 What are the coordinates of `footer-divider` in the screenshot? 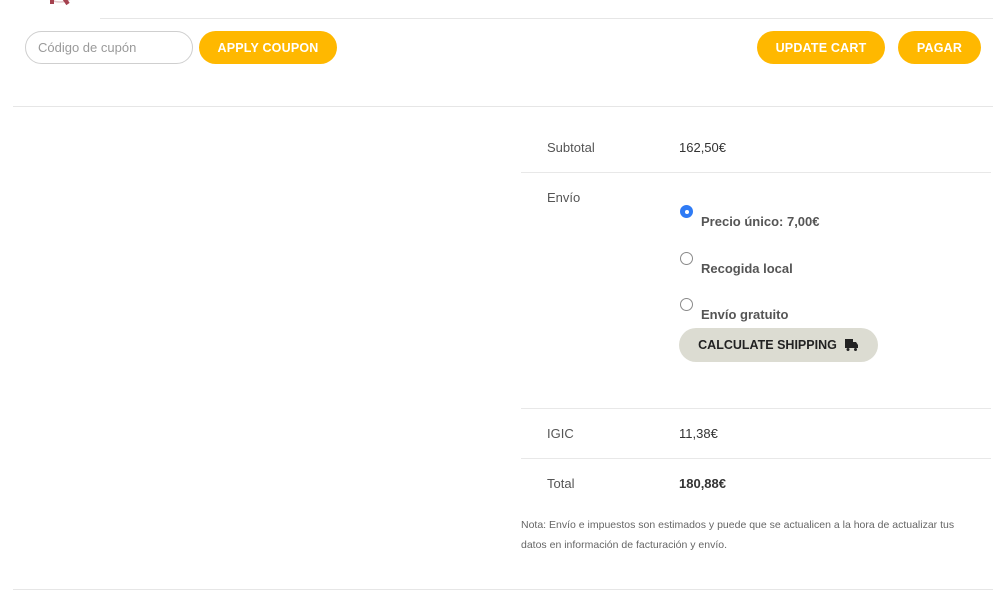 It's located at (503, 589).